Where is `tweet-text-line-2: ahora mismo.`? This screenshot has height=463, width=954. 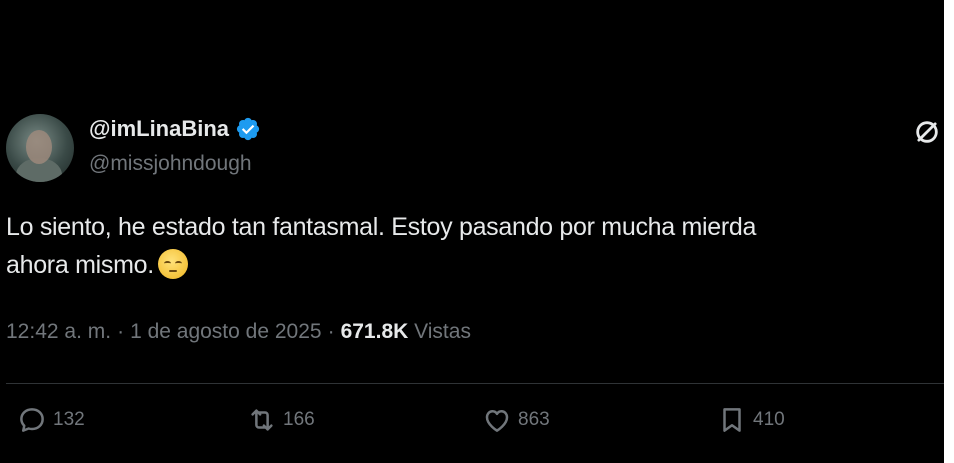
tweet-text-line-2: ahora mismo. is located at coordinates (475, 265).